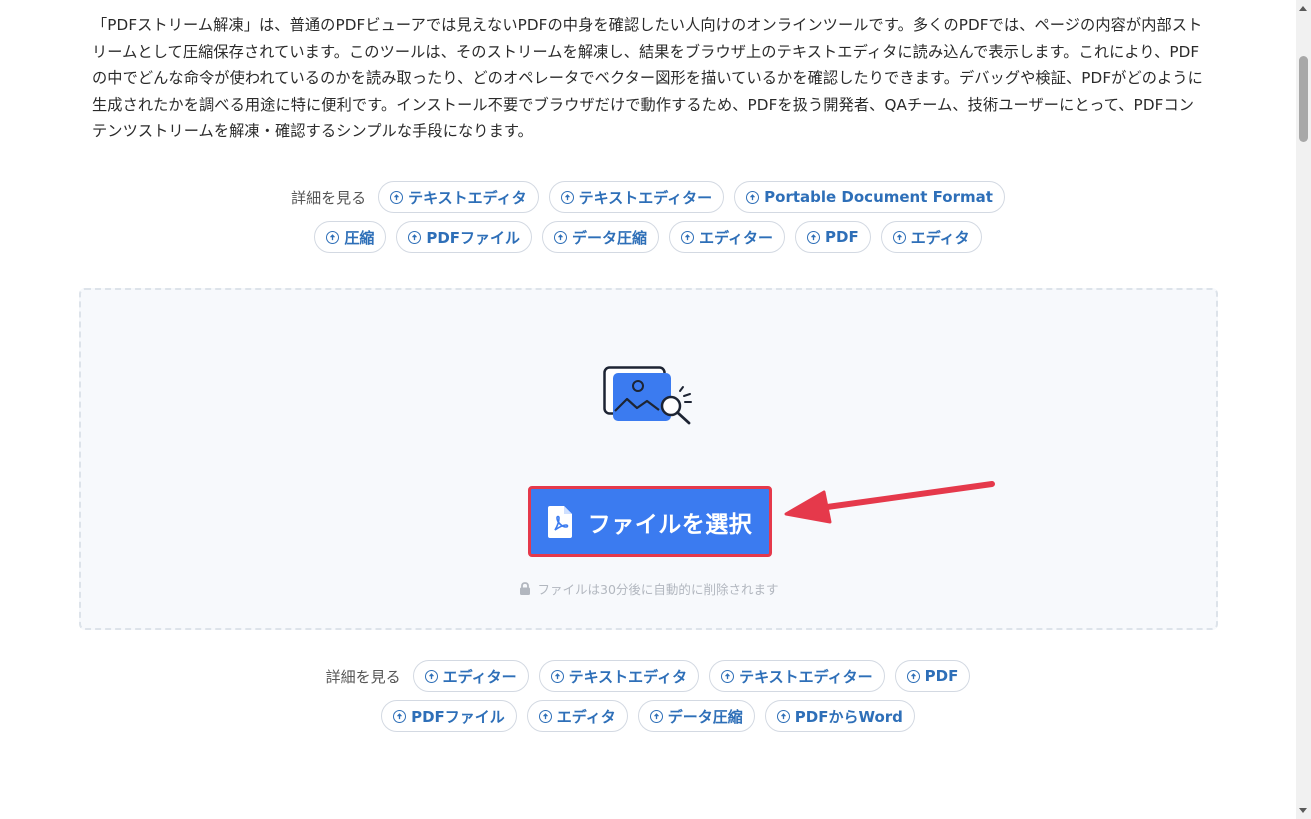  I want to click on select-file-button: ファイルを選択, so click(650, 521).